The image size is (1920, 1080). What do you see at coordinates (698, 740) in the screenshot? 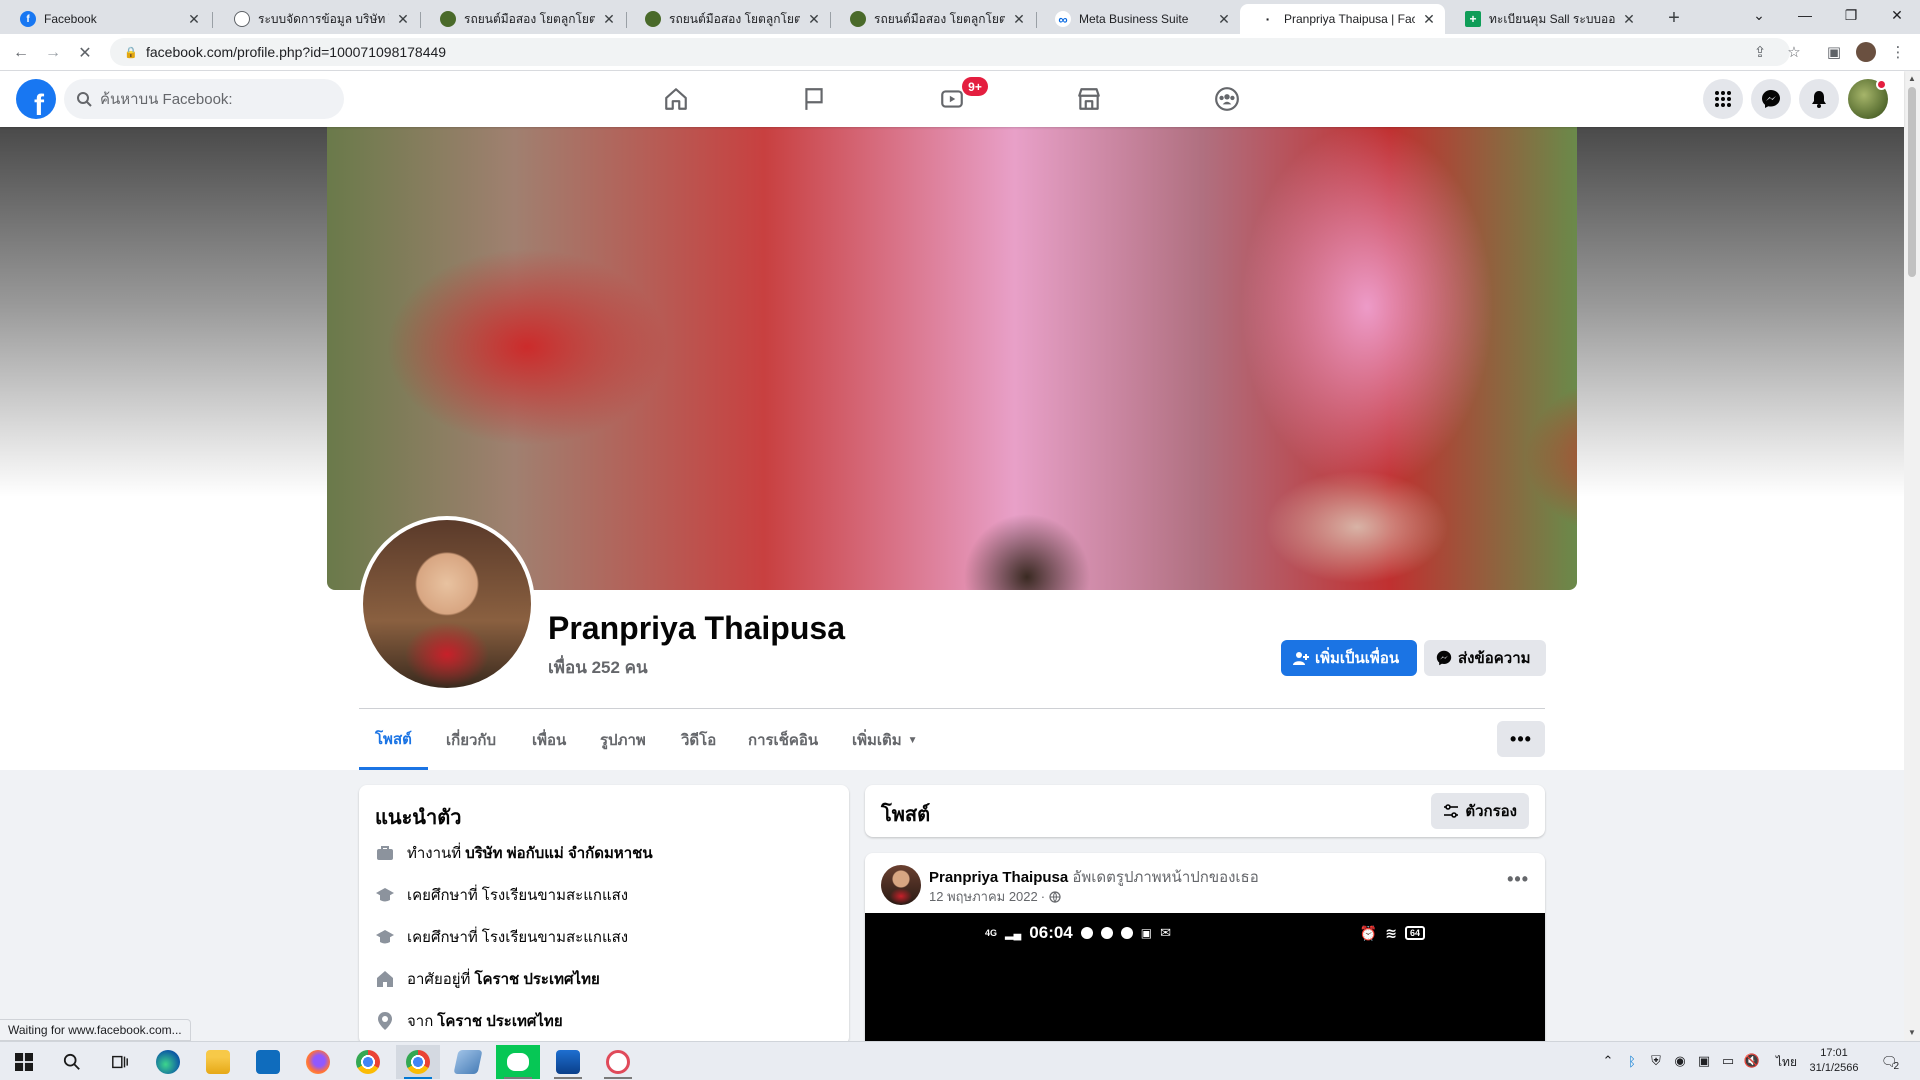
I see `tab-videos: วิดีโอ` at bounding box center [698, 740].